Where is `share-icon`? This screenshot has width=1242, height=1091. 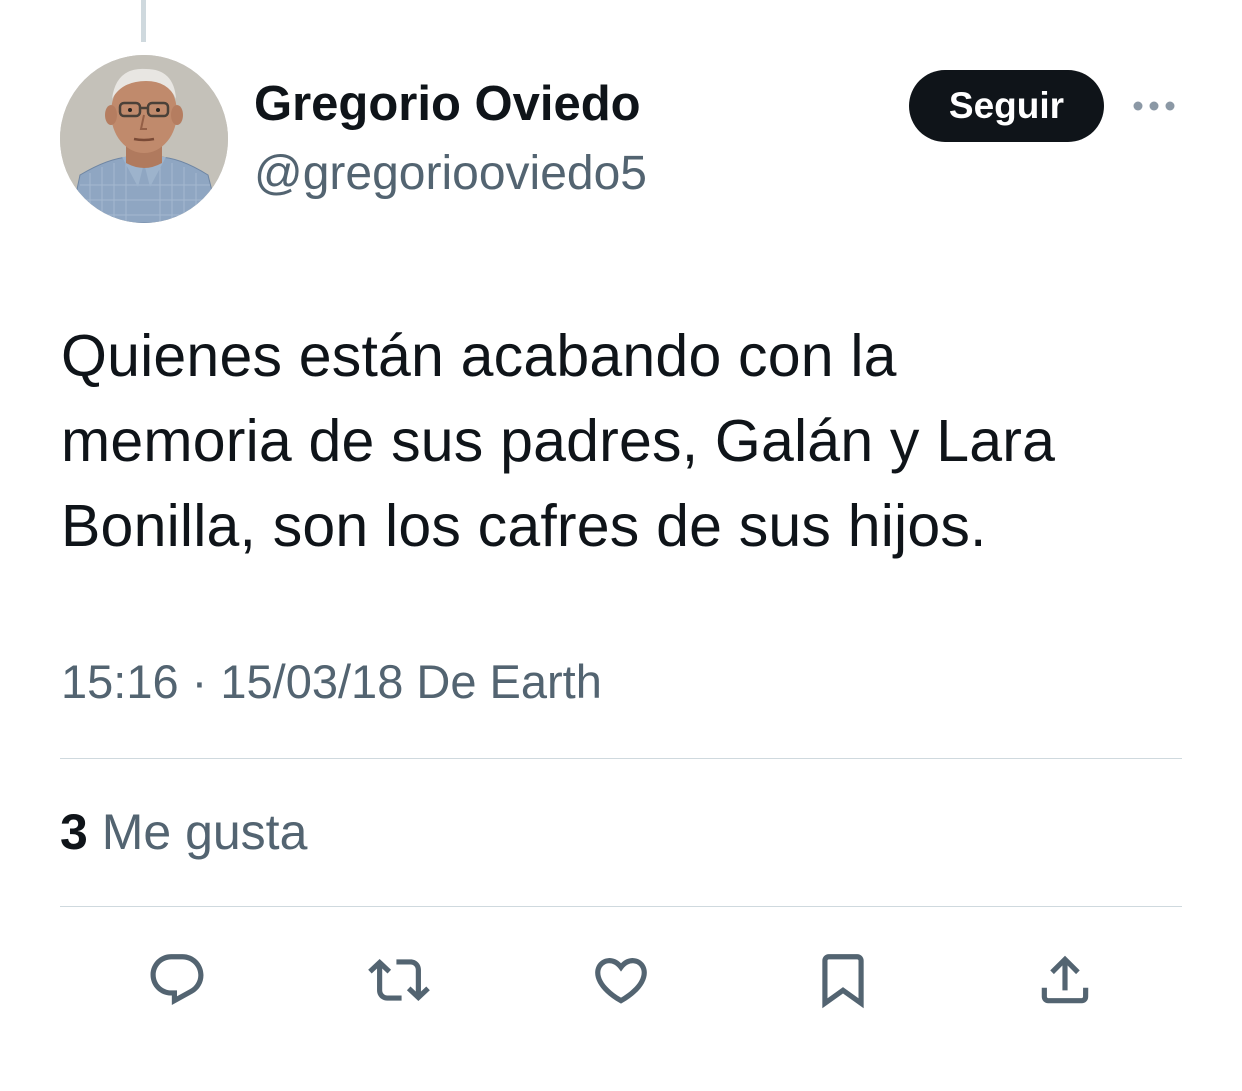
share-icon is located at coordinates (1065, 979).